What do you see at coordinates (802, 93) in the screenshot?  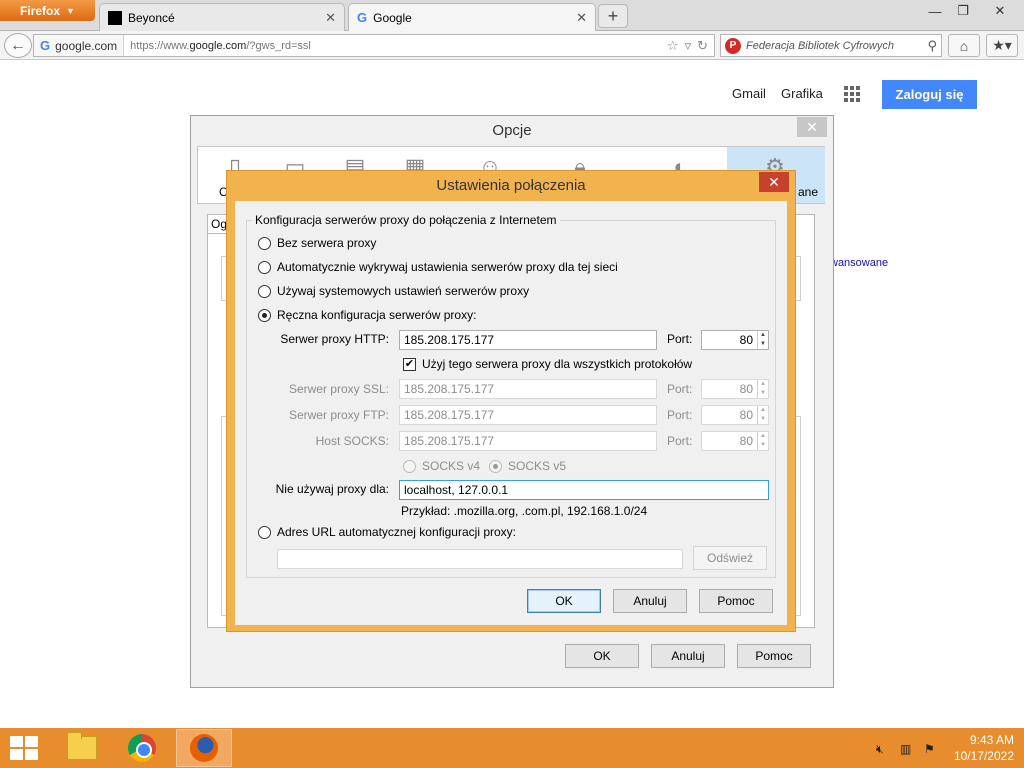 I see `images-link: Grafika` at bounding box center [802, 93].